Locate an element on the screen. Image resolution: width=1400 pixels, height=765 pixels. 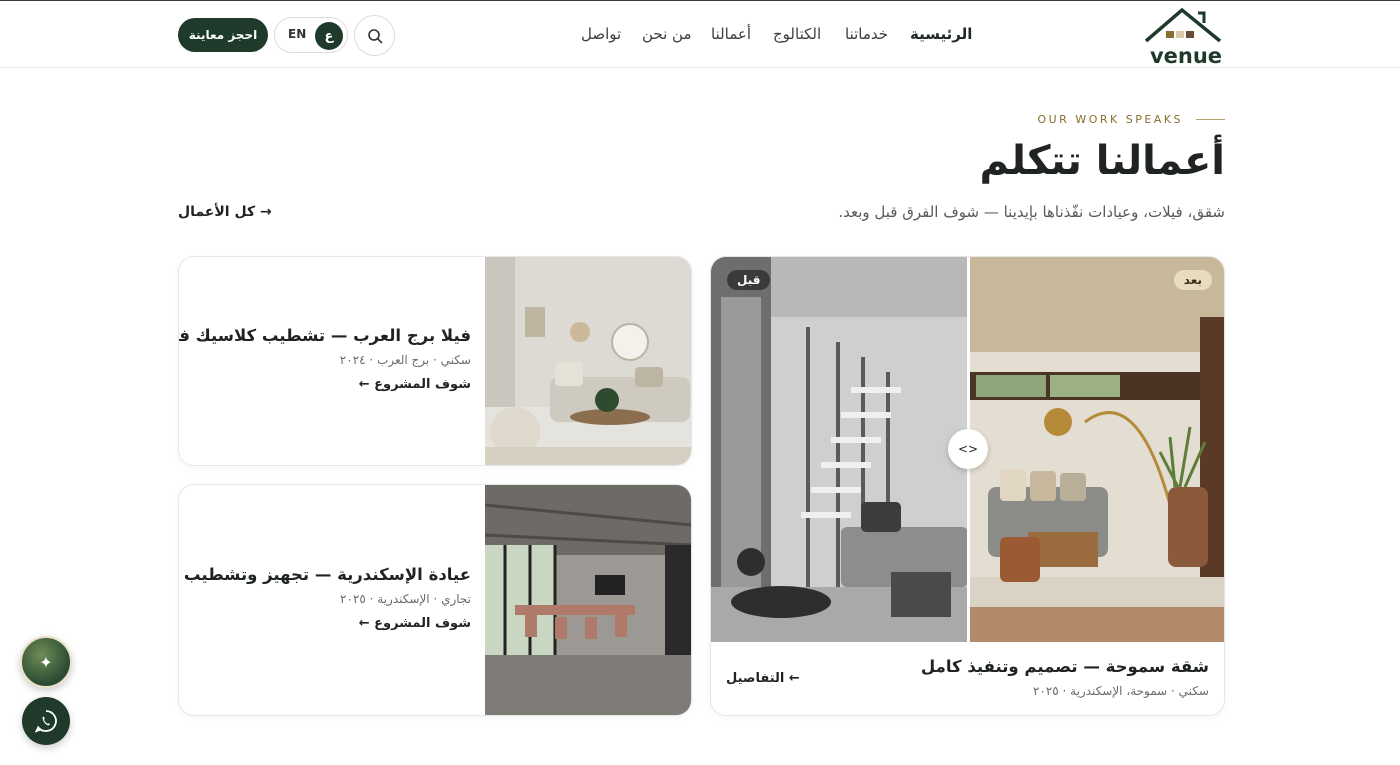
project-meta: سكني · برج العرب · ٢٠٢٤ is located at coordinates (405, 360).